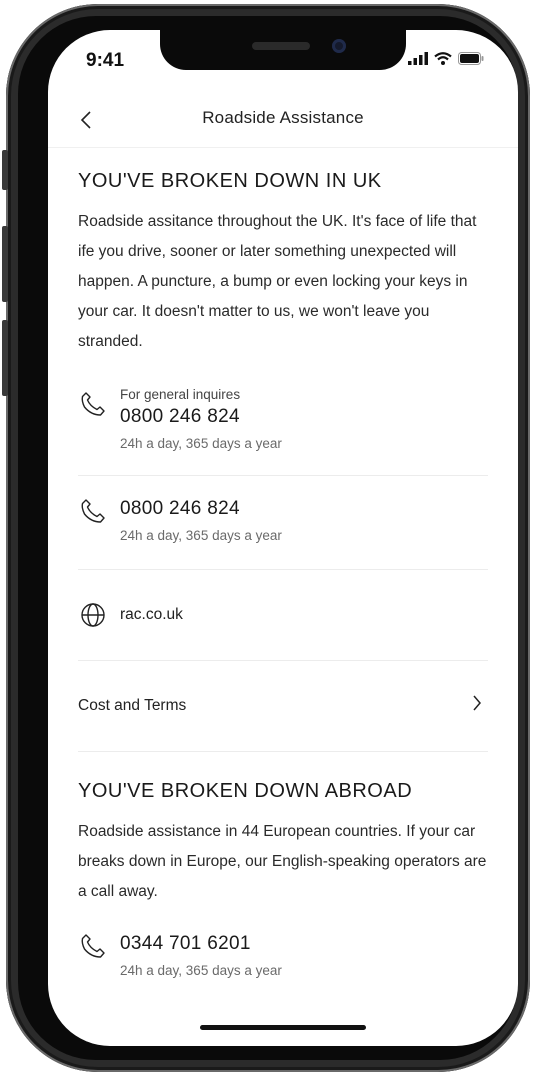  I want to click on uk-section-heading: YOU'VE BROKEN DOWN IN UK, so click(230, 181).